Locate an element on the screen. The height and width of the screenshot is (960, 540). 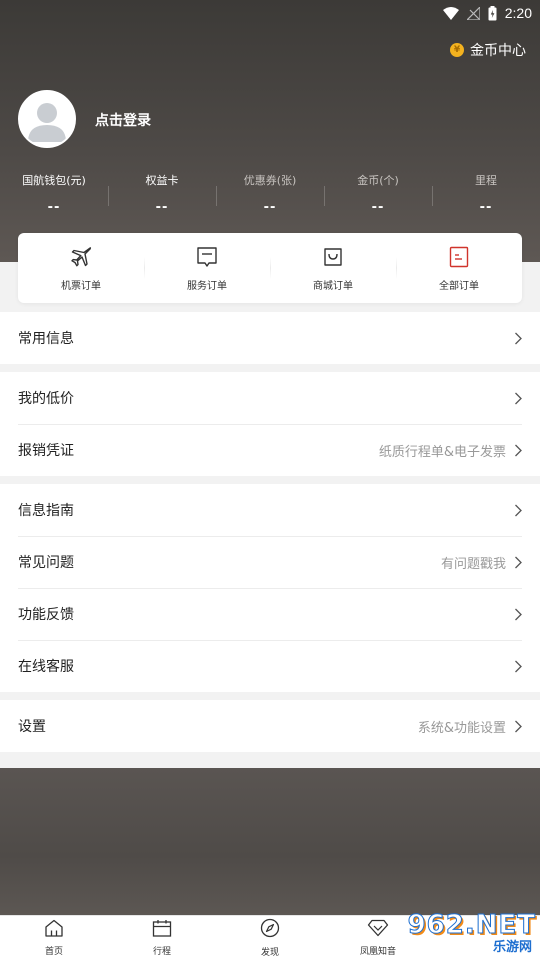
menu-section-price: 我的低价 报销凭证 纸质行程单&电子发票 is located at coordinates (270, 424).